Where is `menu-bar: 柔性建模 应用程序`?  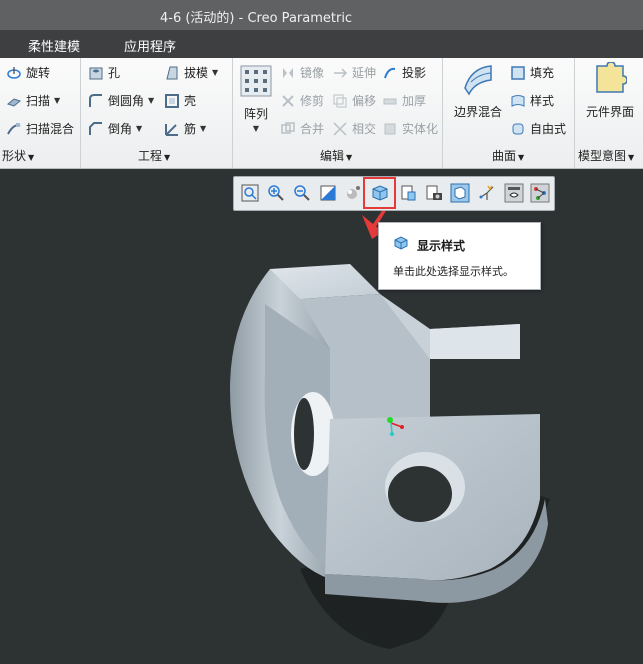 menu-bar: 柔性建模 应用程序 is located at coordinates (321, 44).